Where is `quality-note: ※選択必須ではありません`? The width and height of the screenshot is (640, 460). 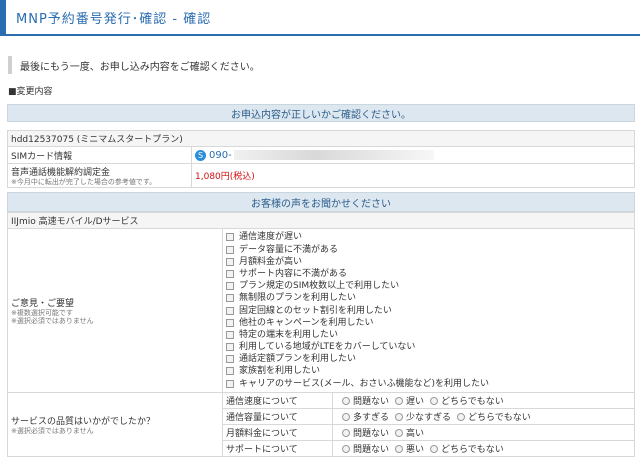
quality-note: ※選択必須ではありません is located at coordinates (52, 431).